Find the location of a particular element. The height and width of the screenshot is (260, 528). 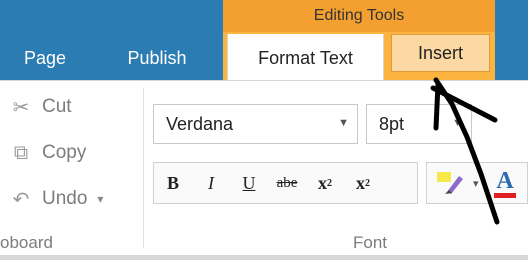

bold-label: B is located at coordinates (172, 182).